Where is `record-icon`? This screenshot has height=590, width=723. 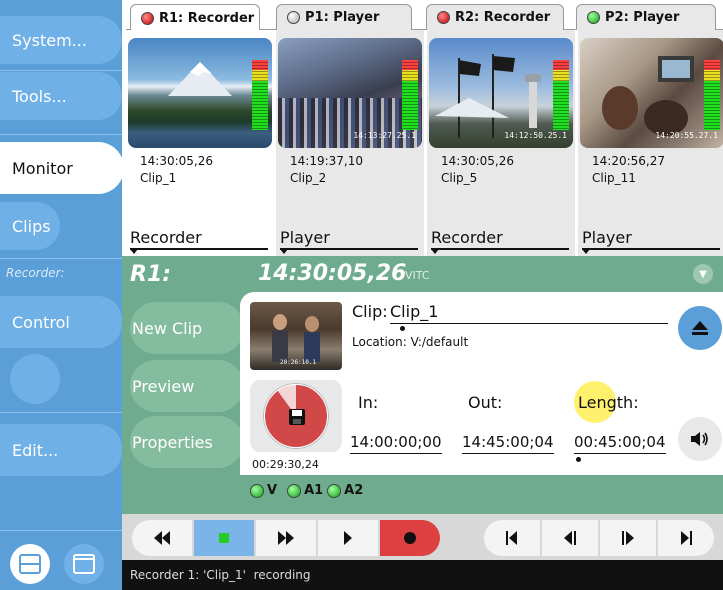
record-icon is located at coordinates (410, 538).